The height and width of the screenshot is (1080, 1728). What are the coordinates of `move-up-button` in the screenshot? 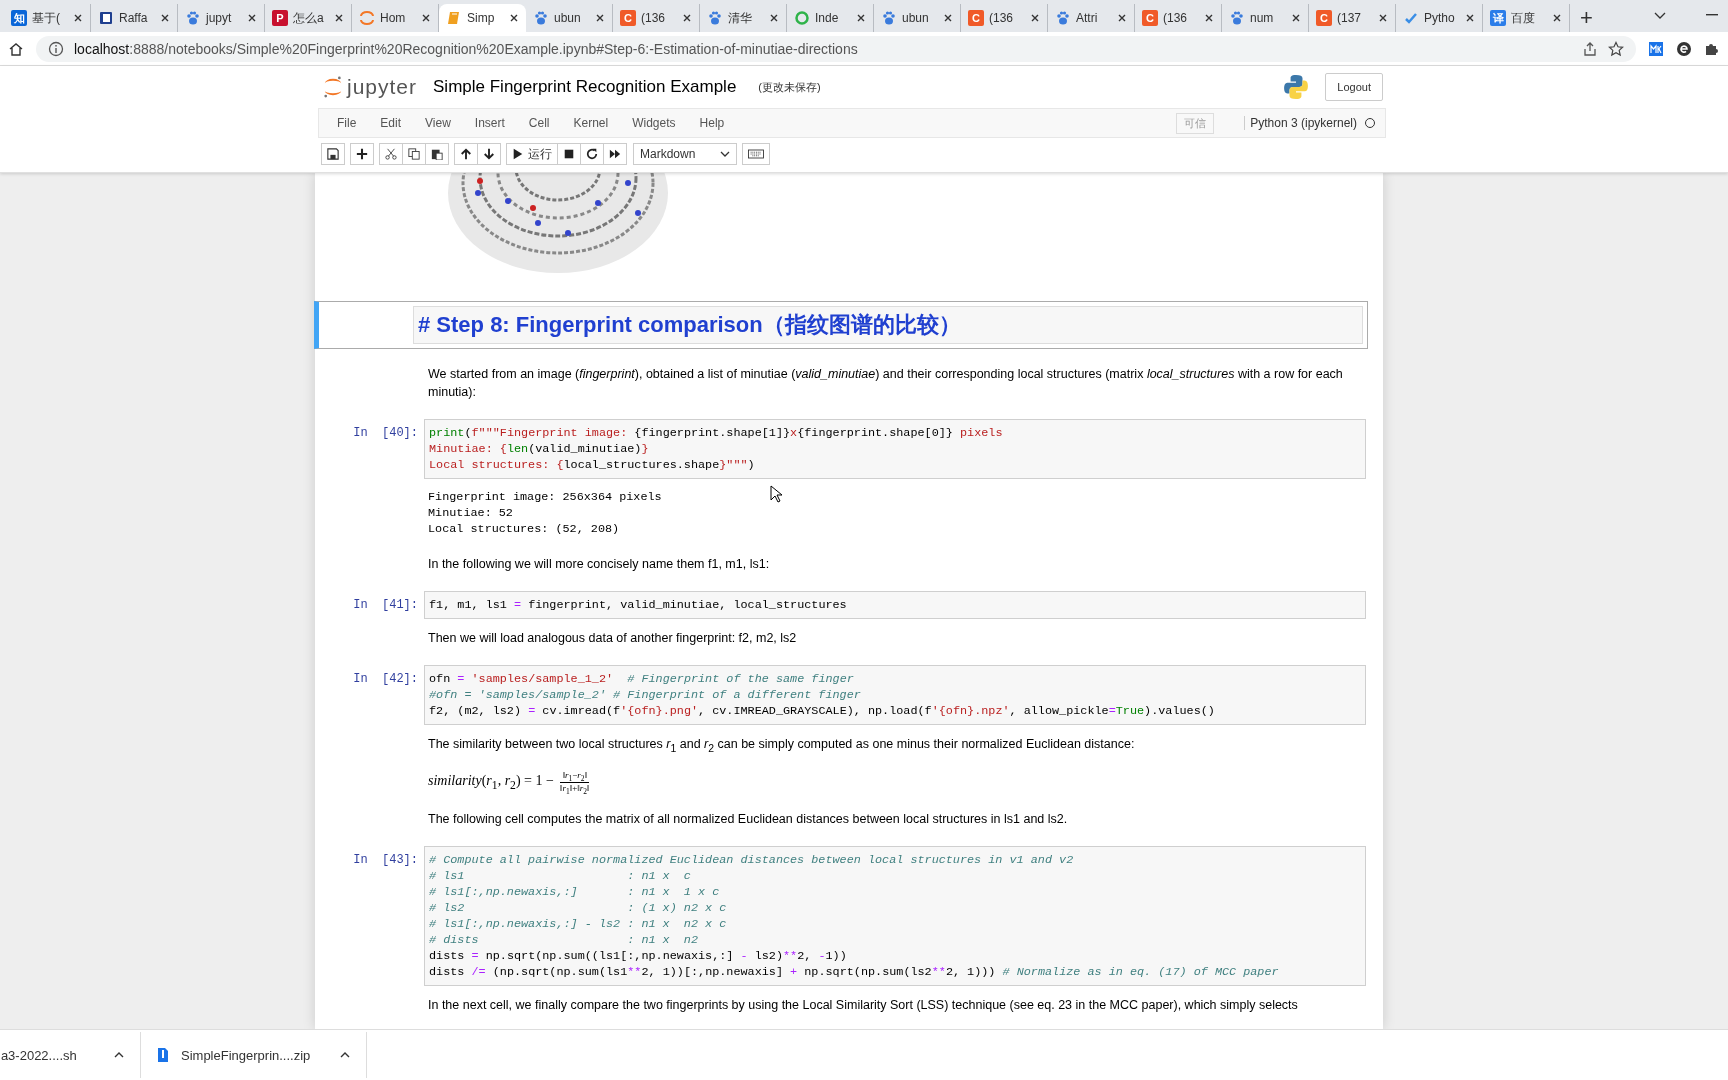 It's located at (466, 154).